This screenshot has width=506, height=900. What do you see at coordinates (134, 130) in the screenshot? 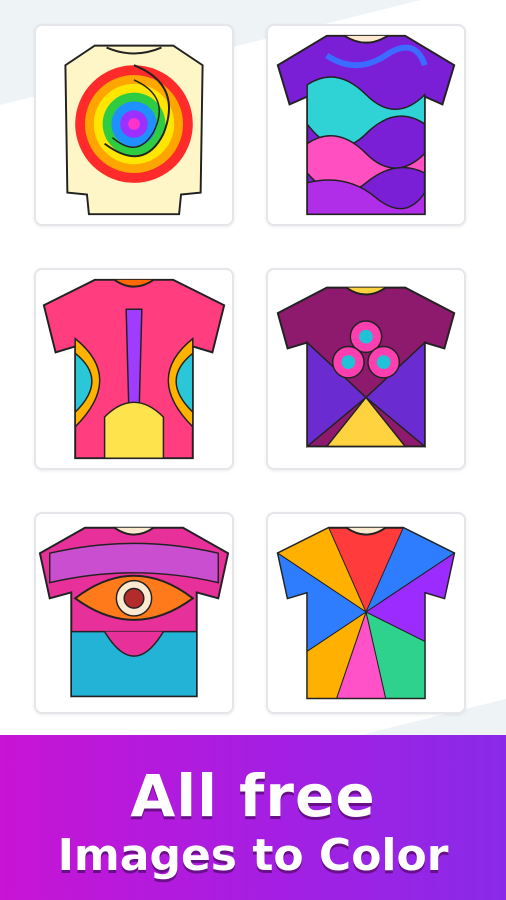
I see `sweater-artwork` at bounding box center [134, 130].